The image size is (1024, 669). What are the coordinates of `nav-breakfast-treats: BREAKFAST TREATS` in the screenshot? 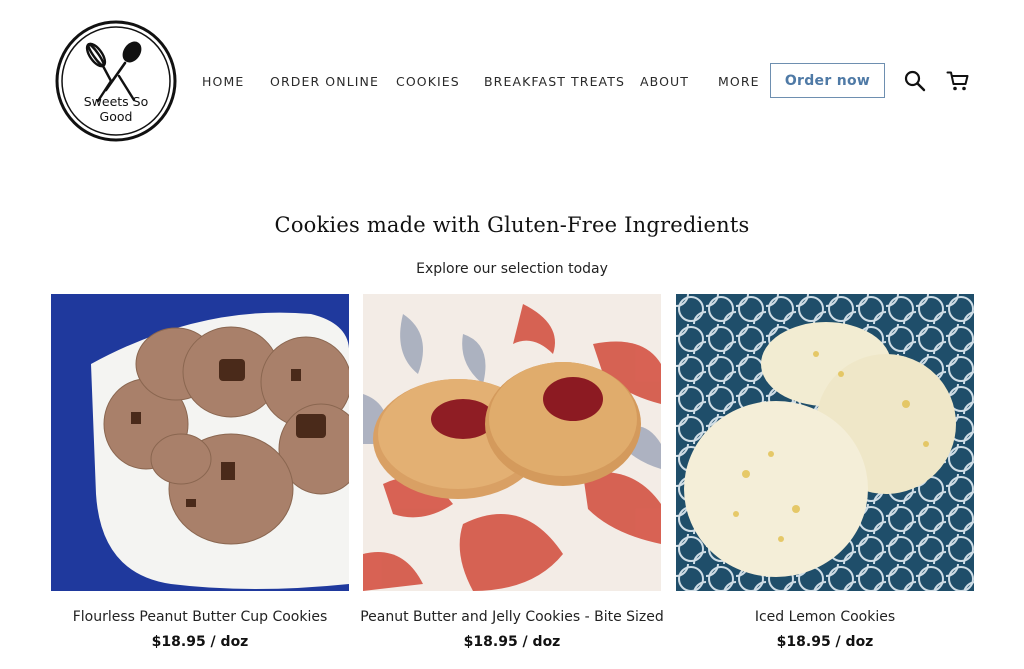 It's located at (554, 81).